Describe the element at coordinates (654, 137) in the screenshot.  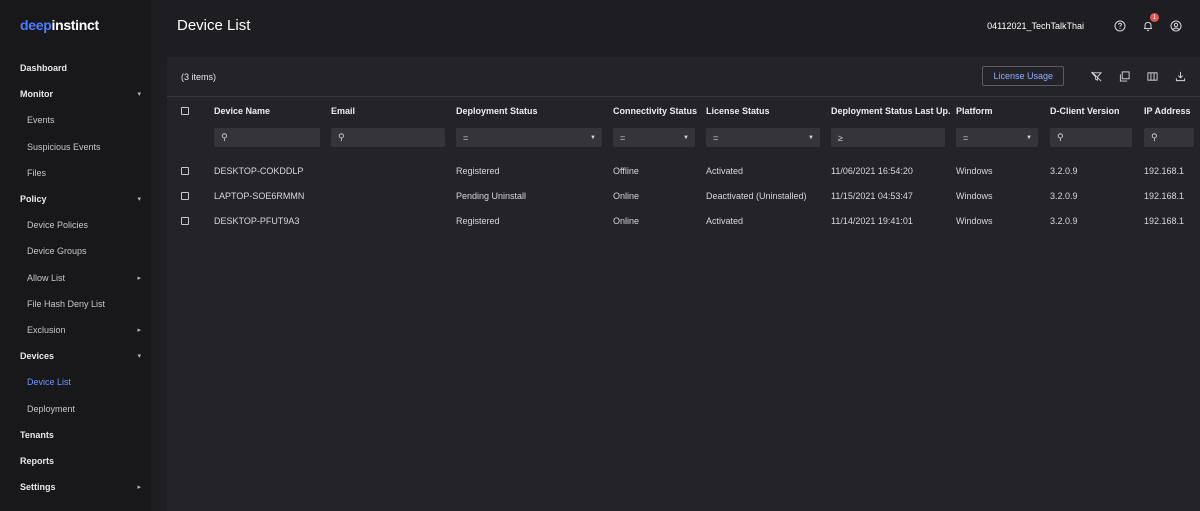
I see `filter-connectivity-status: = ▼` at that location.